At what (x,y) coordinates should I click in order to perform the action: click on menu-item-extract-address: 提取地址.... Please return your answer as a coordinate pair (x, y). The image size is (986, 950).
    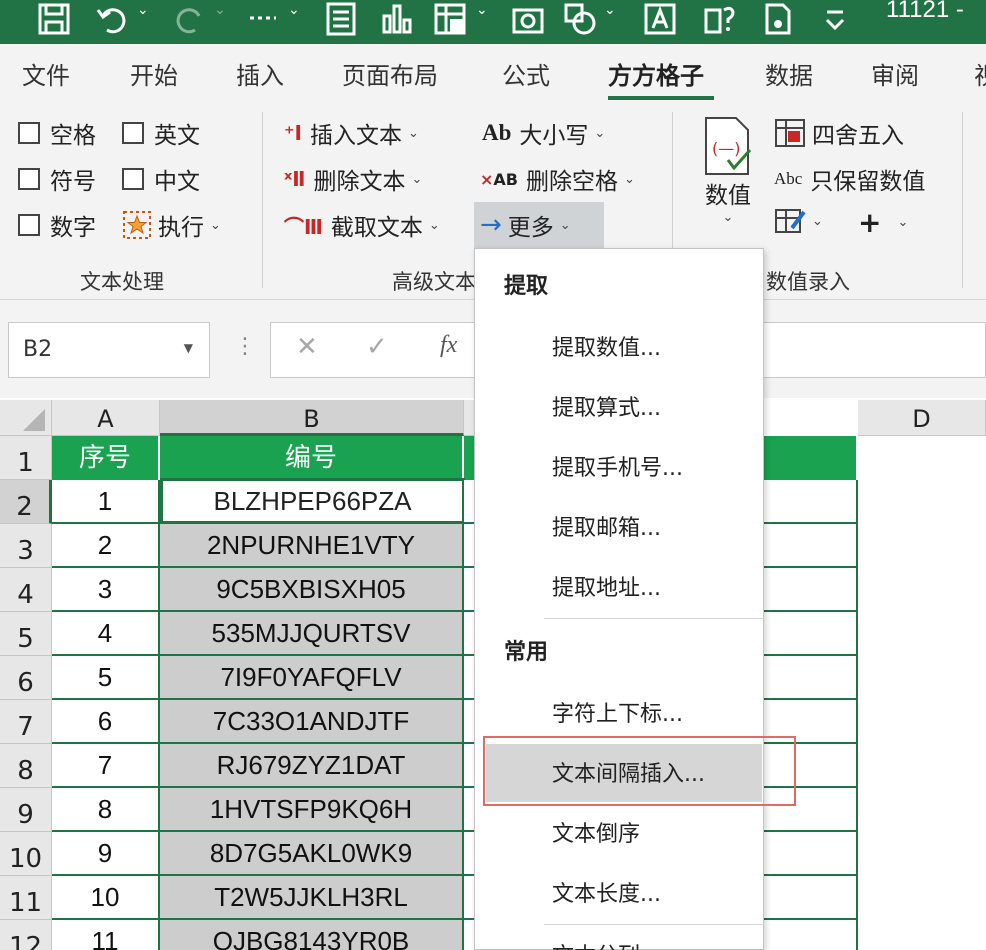
    Looking at the image, I should click on (606, 586).